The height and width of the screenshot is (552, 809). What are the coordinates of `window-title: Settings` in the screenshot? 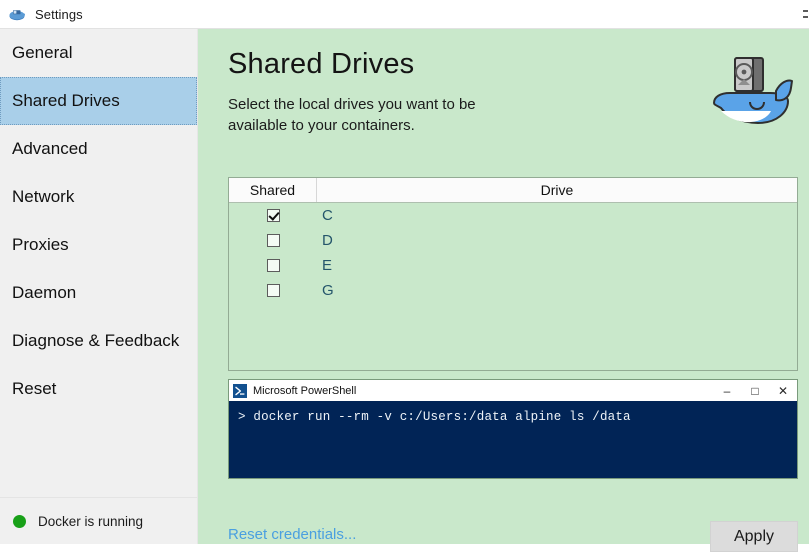 It's located at (59, 14).